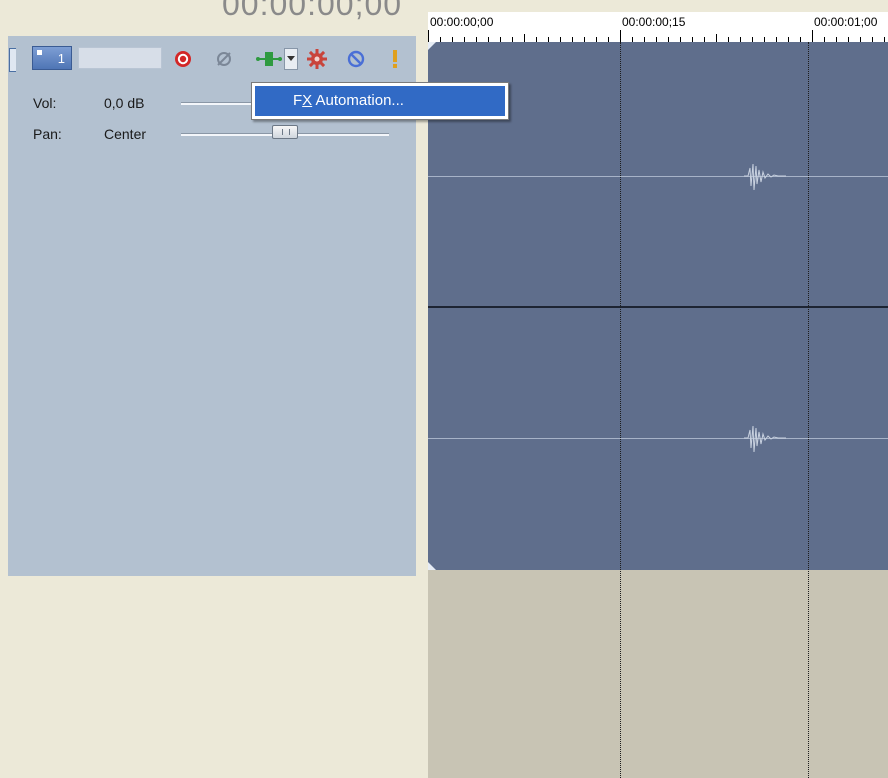 This screenshot has width=888, height=778. I want to click on empty-timeline-area, so click(658, 674).